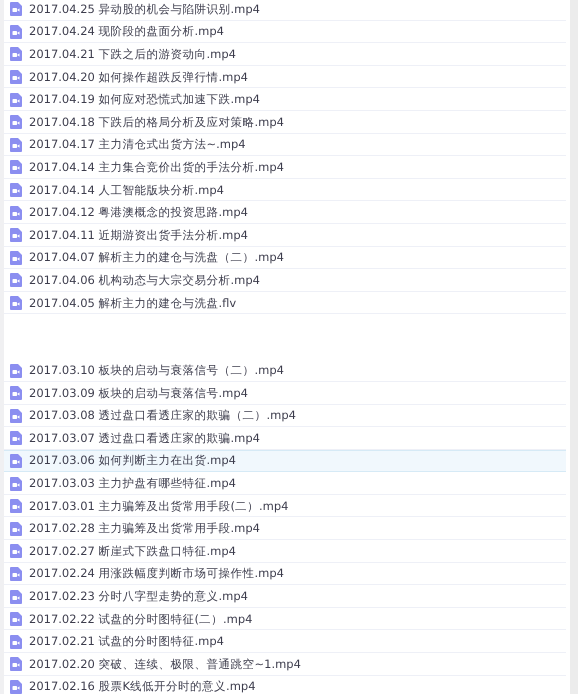 Image resolution: width=578 pixels, height=694 pixels. What do you see at coordinates (285, 551) in the screenshot?
I see `file-row: 2017.02.27 断崖式下跌盘口特征.mp4` at bounding box center [285, 551].